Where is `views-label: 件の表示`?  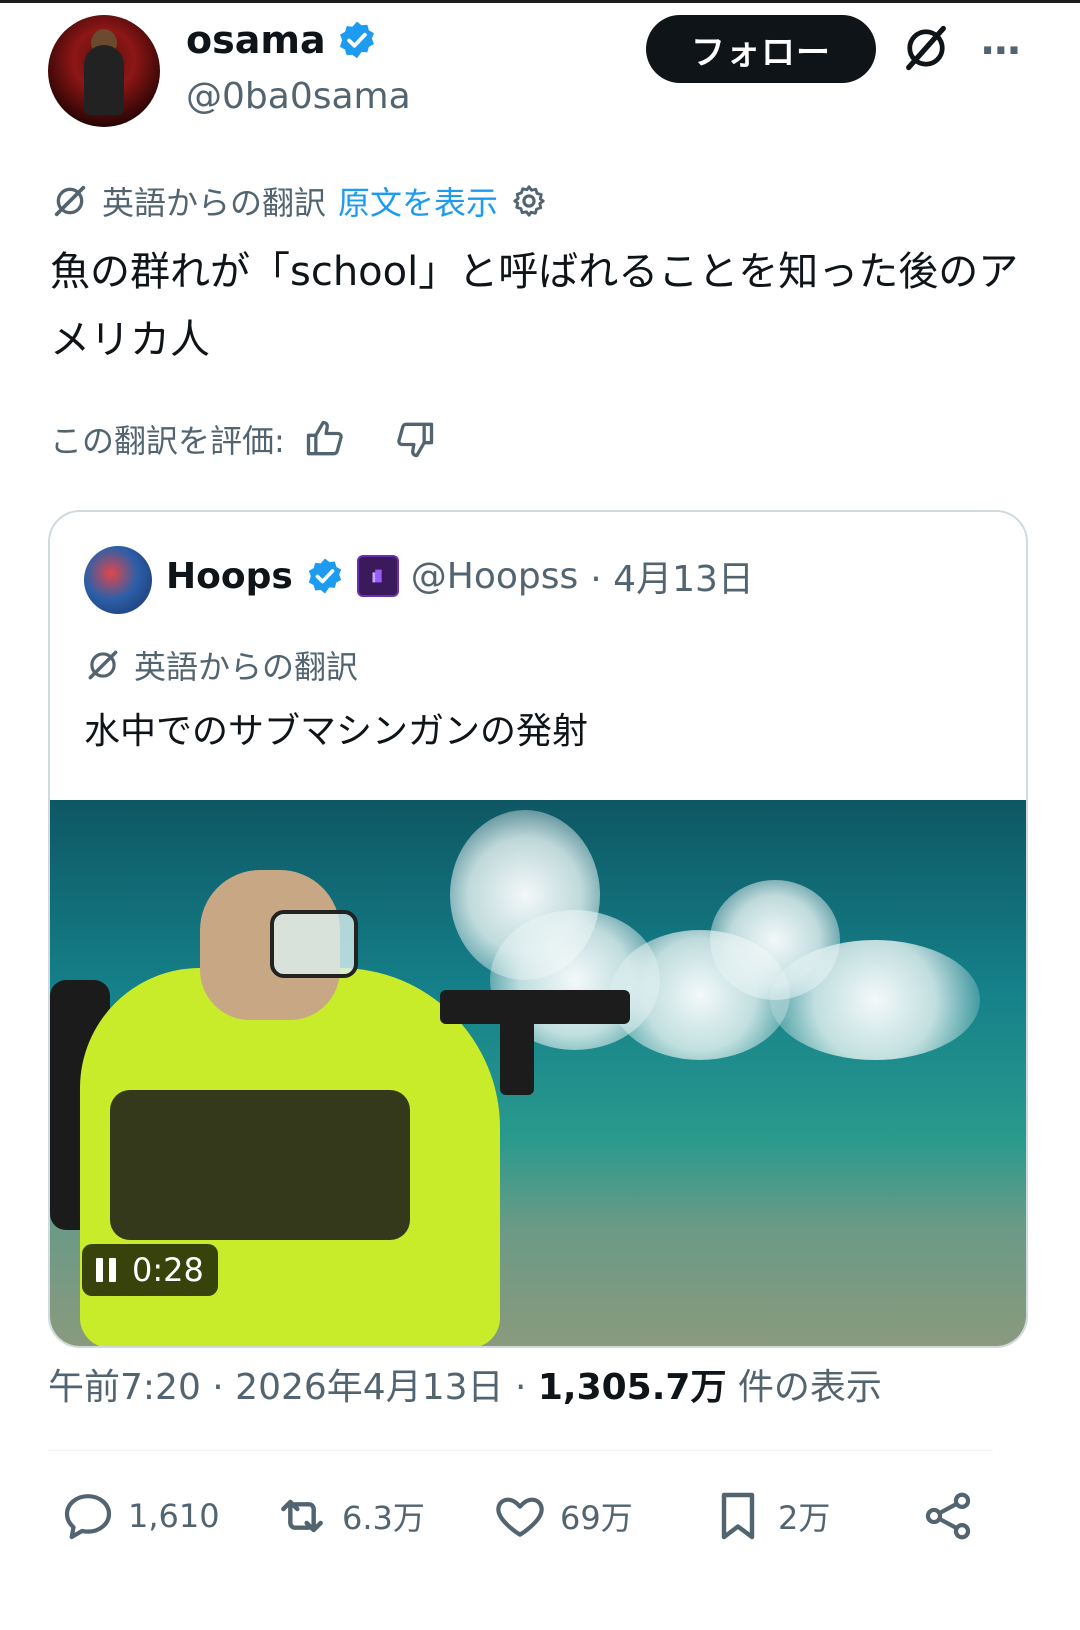
views-label: 件の表示 is located at coordinates (804, 1387).